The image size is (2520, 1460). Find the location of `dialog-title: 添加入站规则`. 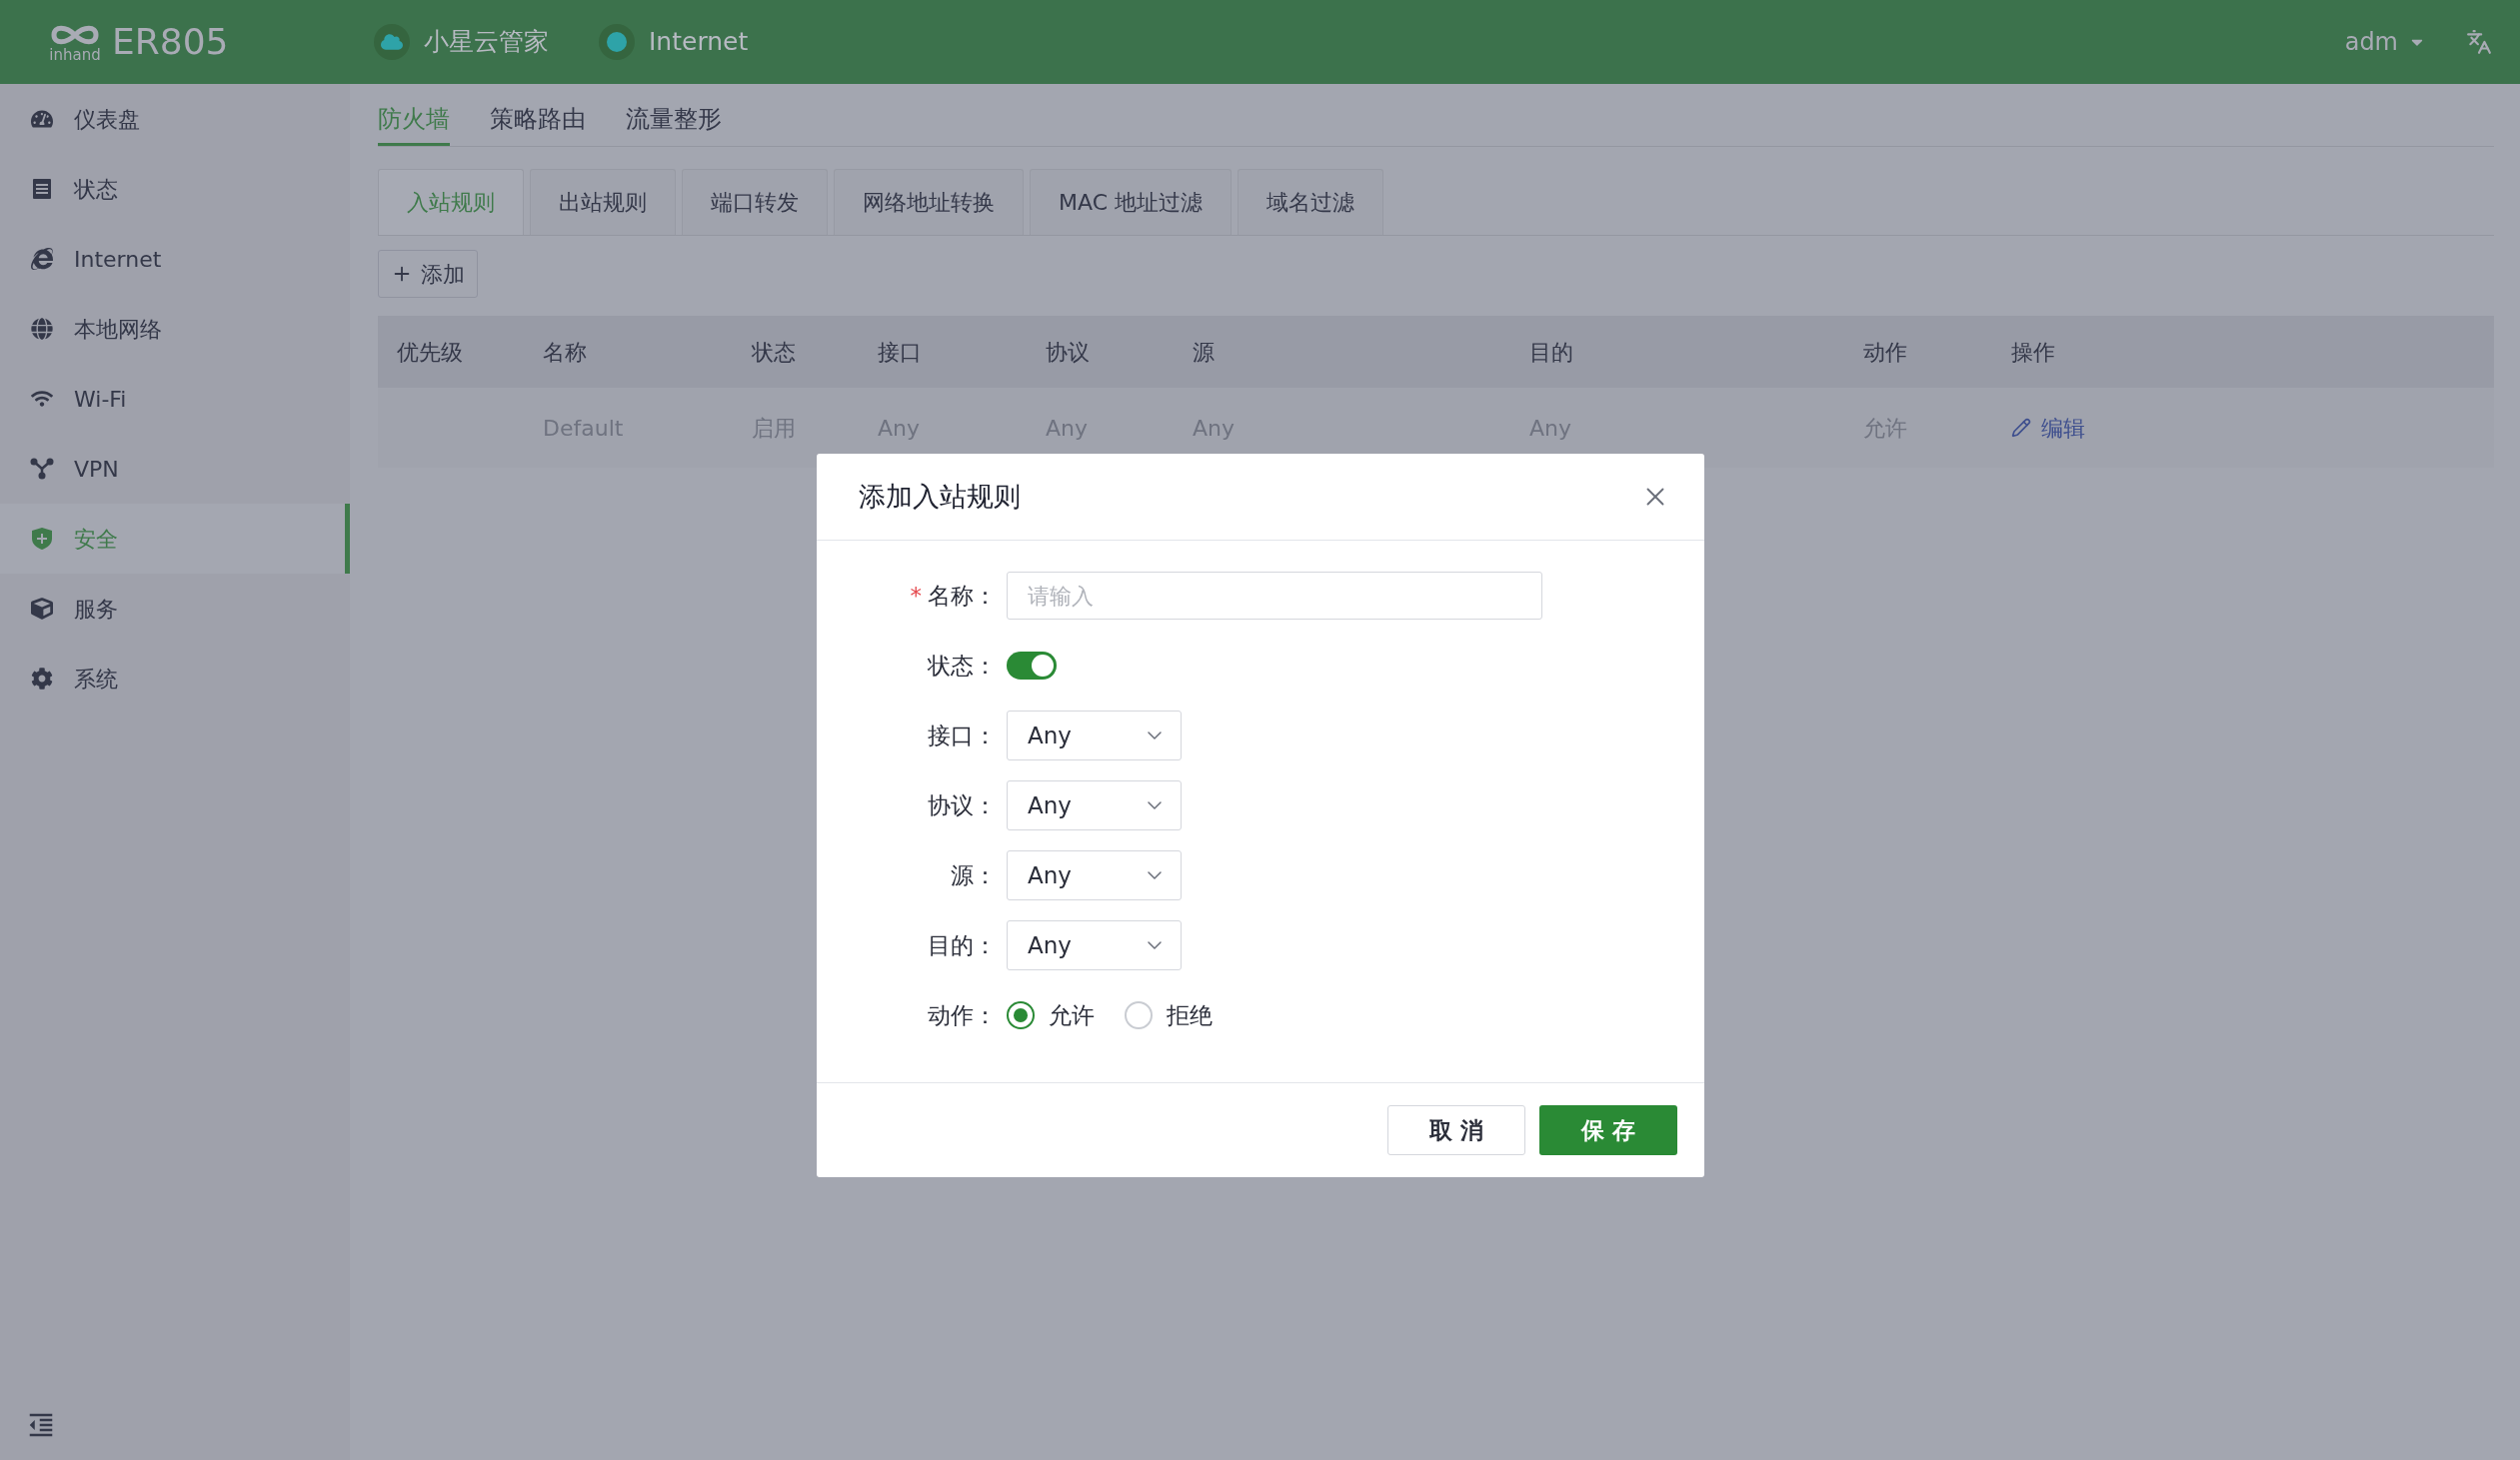

dialog-title: 添加入站规则 is located at coordinates (940, 496).